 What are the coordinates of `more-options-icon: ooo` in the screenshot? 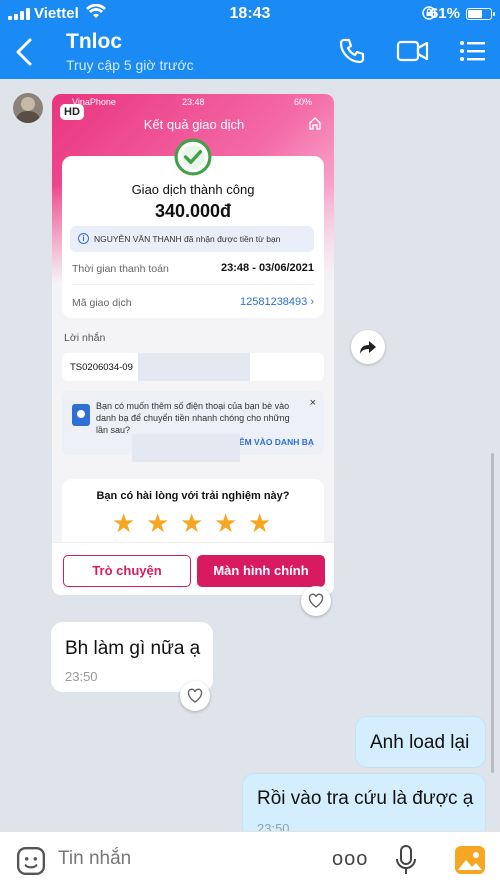 It's located at (350, 859).